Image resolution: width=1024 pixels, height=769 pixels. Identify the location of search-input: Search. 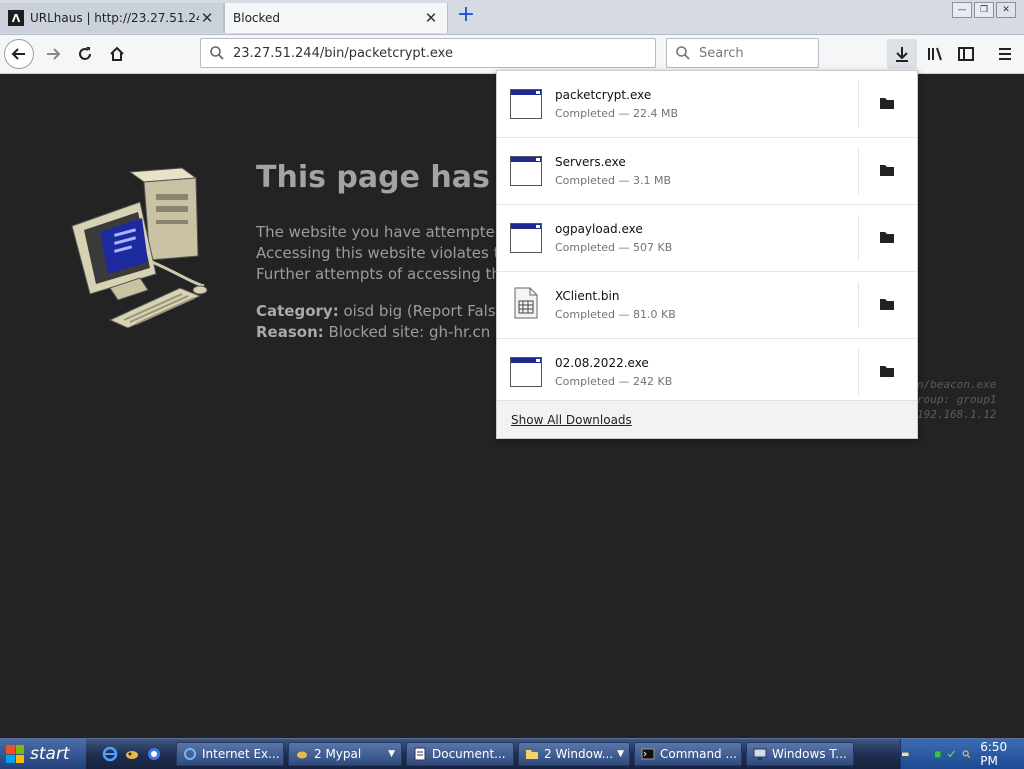
(742, 53).